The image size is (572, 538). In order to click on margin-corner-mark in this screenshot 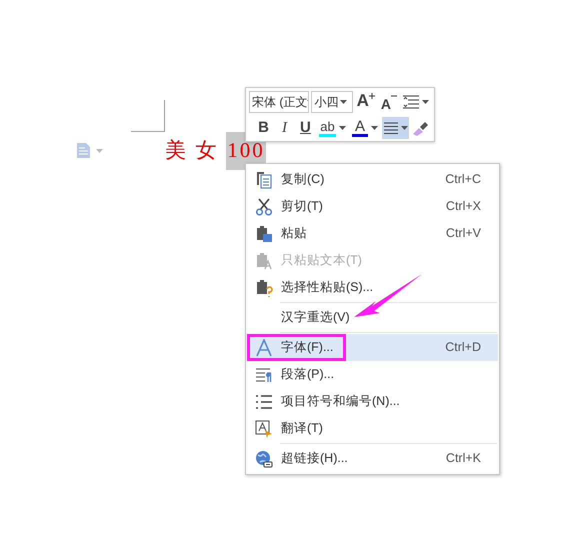, I will do `click(148, 116)`.